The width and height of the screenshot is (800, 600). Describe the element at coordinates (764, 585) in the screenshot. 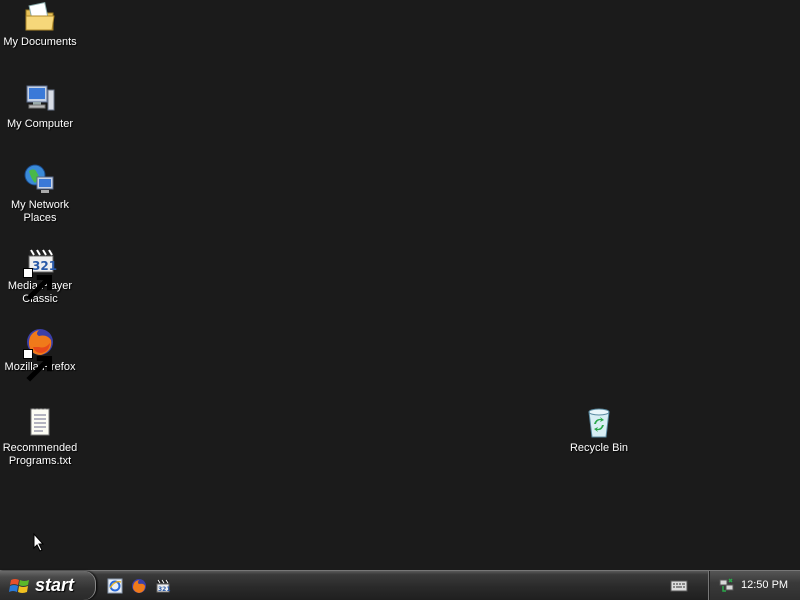

I see `clock: 12:50 PM` at that location.